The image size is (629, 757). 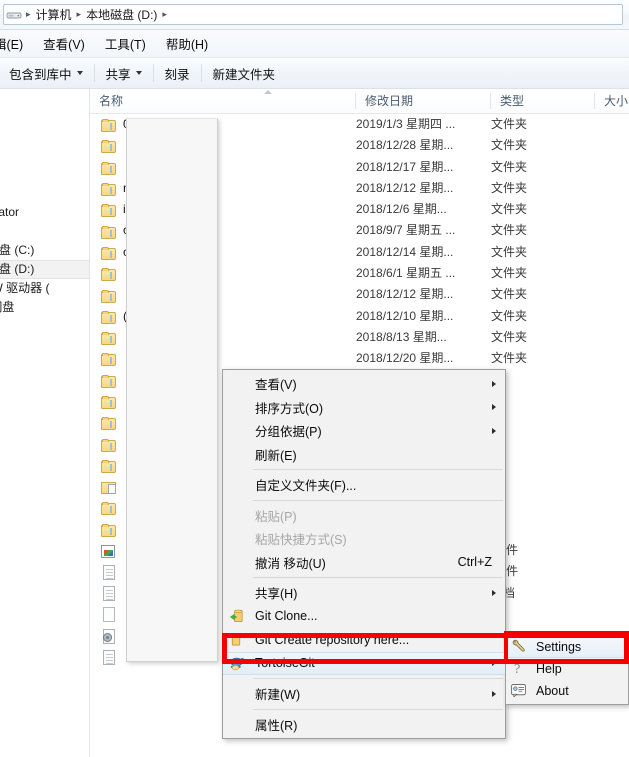 I want to click on toolbar-new-folder: 新建文件夹, so click(x=244, y=73).